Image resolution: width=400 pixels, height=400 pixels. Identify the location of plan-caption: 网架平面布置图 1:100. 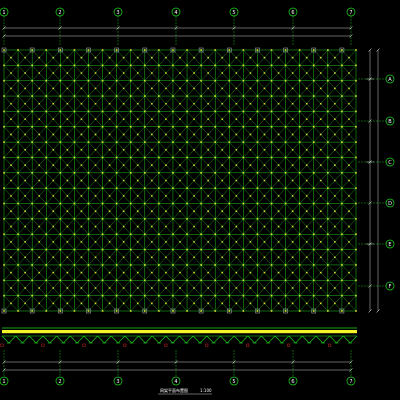
(185, 391).